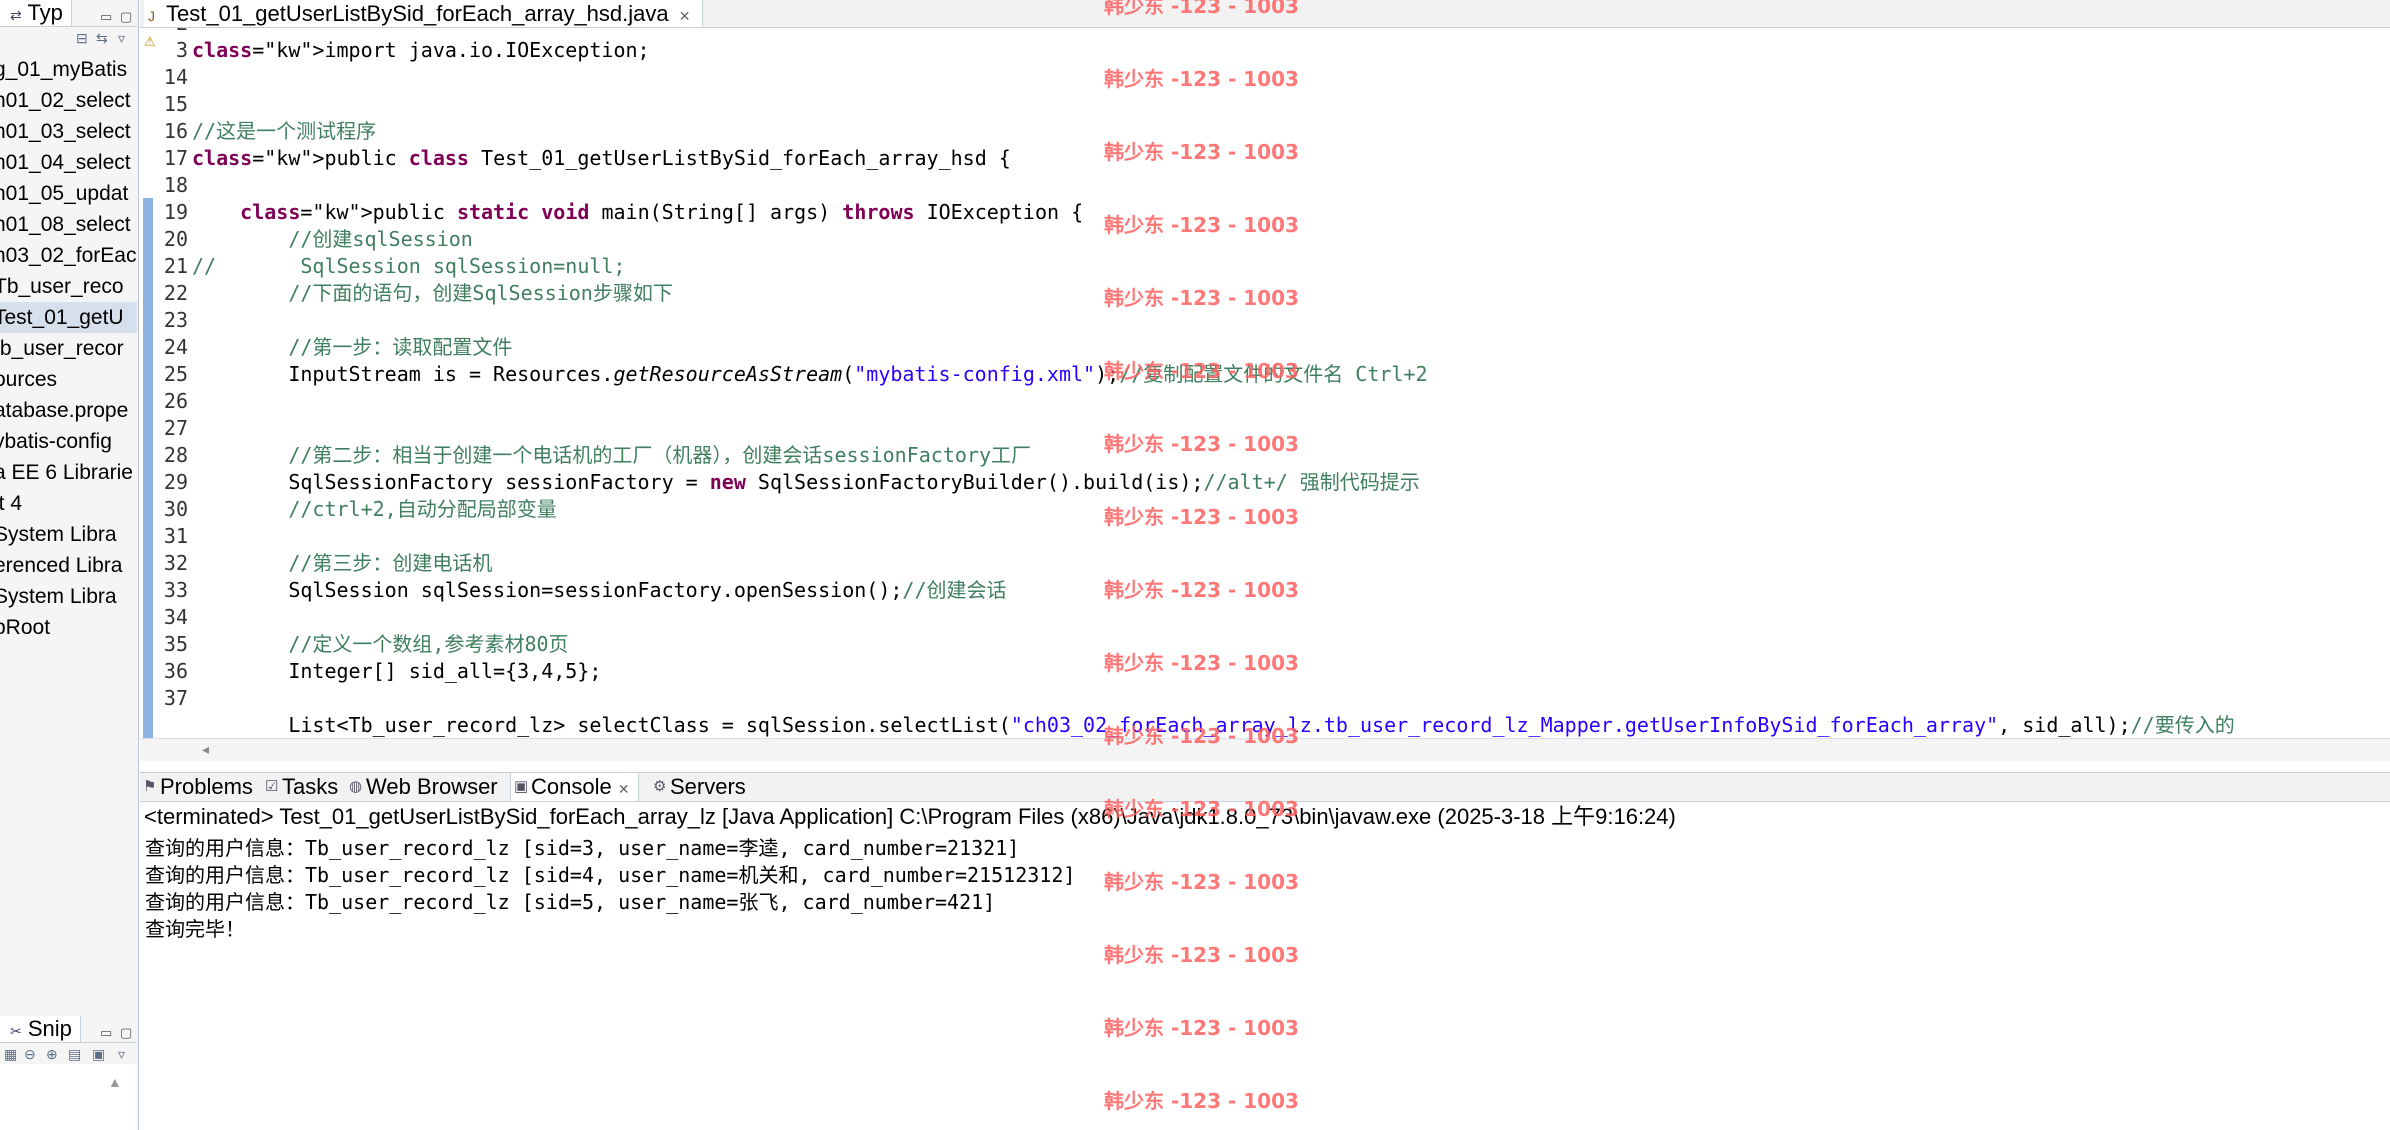  I want to click on tree-item: ybatis-config, so click(68, 441).